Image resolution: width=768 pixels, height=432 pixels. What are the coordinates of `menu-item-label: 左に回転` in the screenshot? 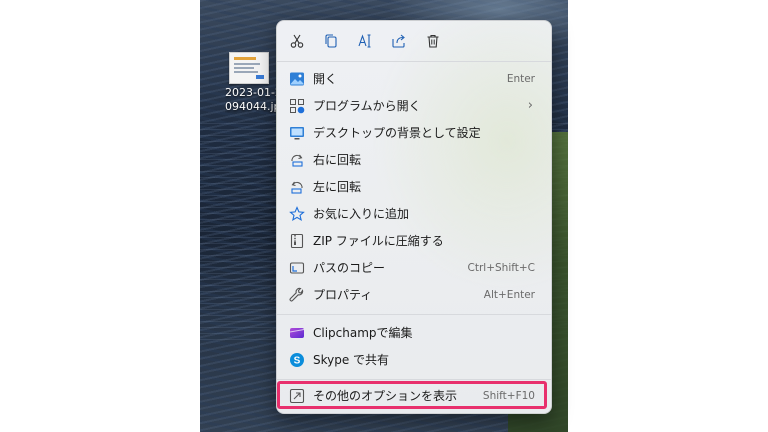 It's located at (337, 187).